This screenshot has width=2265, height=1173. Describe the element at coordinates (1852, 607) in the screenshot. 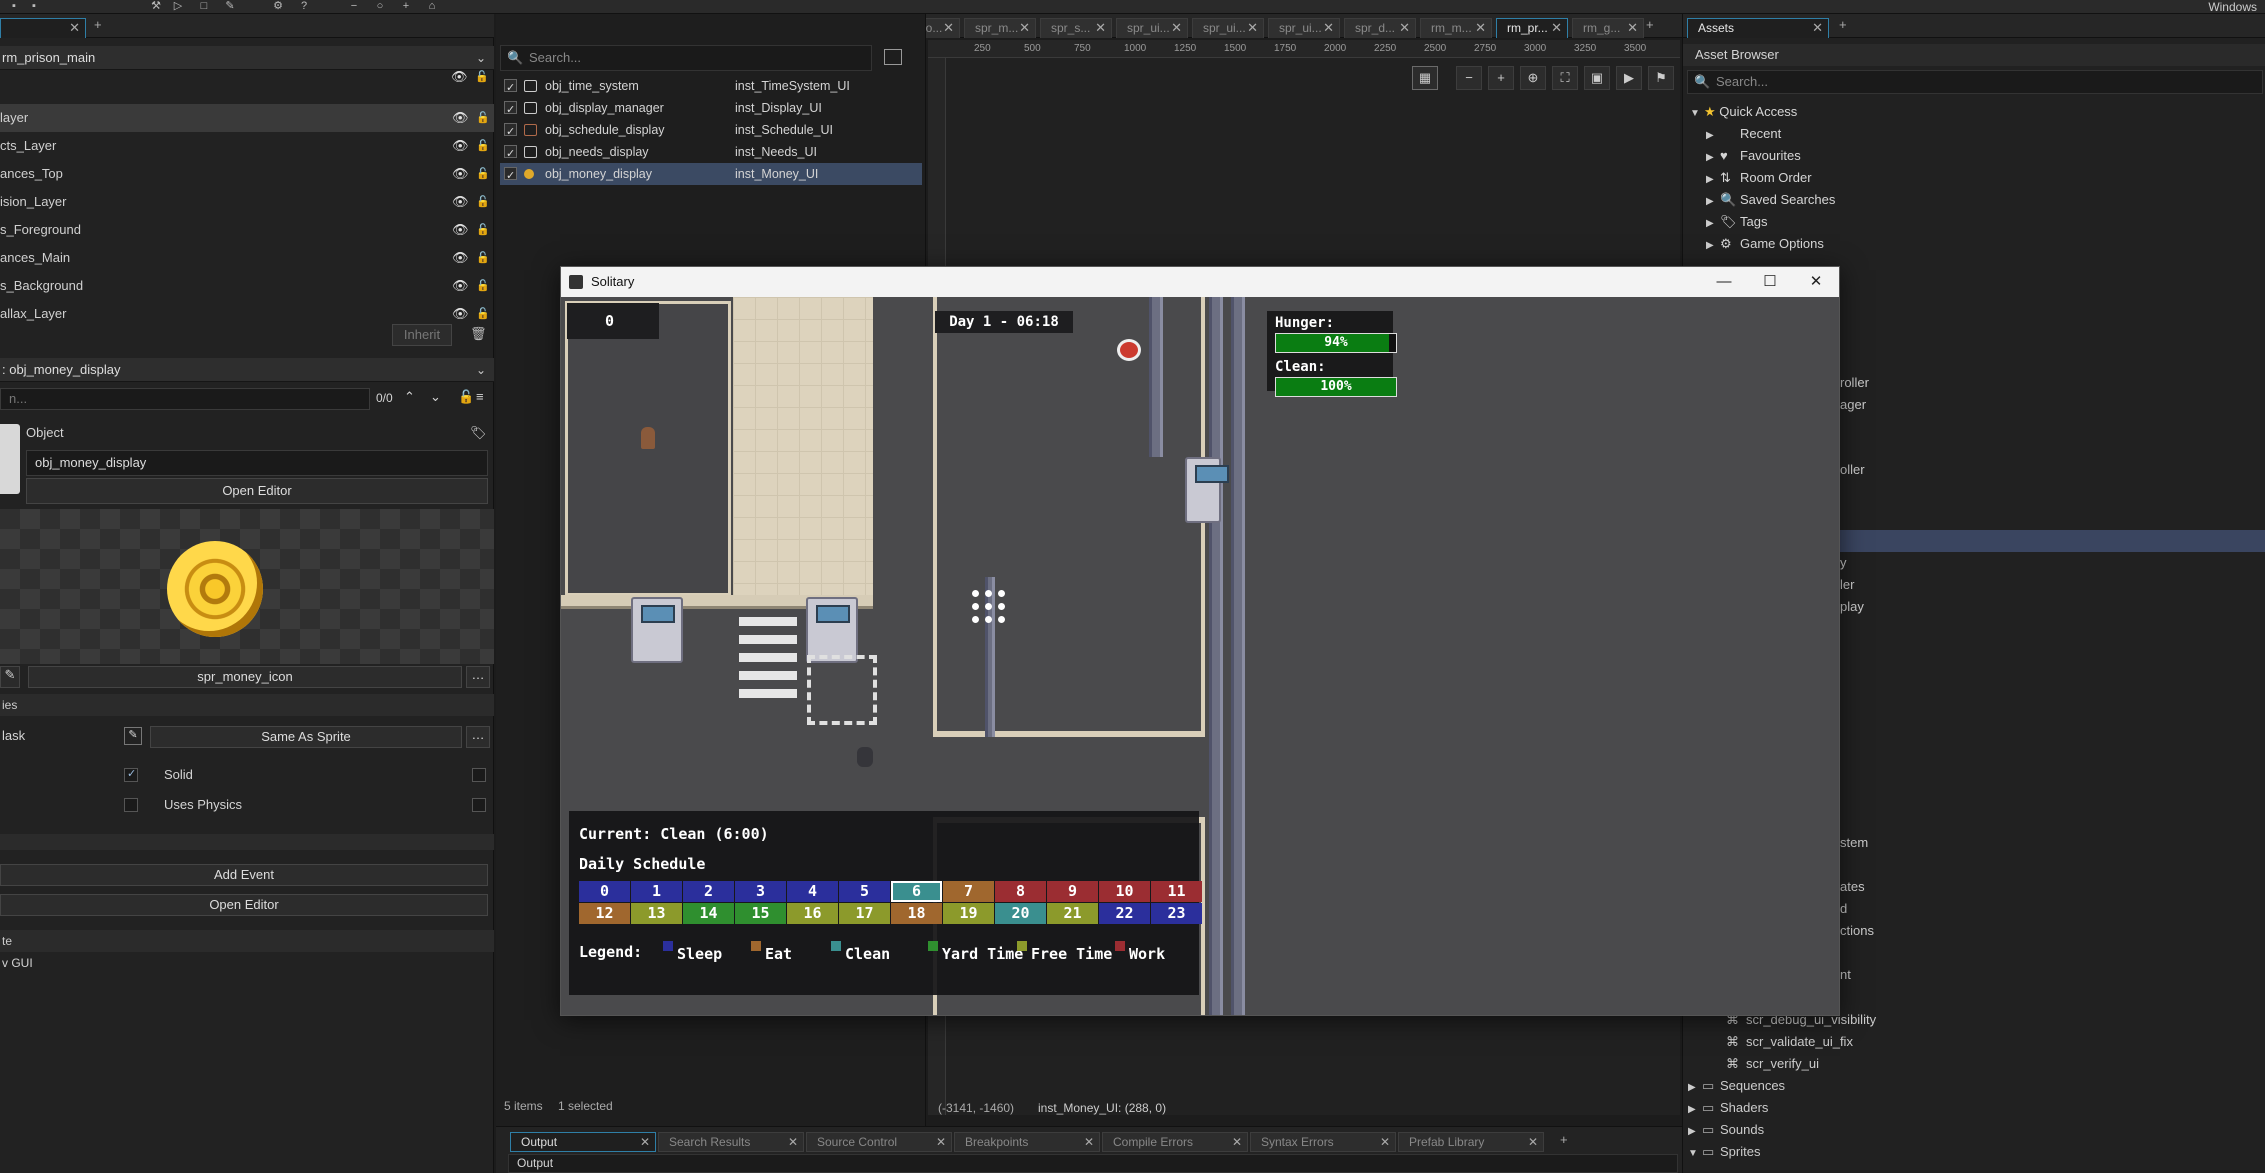

I see `asset-item: play` at that location.